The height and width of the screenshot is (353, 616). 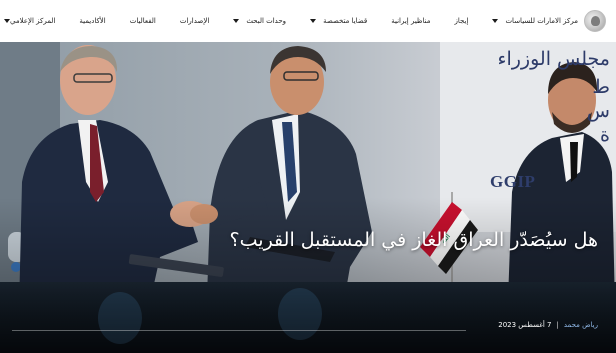 What do you see at coordinates (239, 330) in the screenshot?
I see `divider` at bounding box center [239, 330].